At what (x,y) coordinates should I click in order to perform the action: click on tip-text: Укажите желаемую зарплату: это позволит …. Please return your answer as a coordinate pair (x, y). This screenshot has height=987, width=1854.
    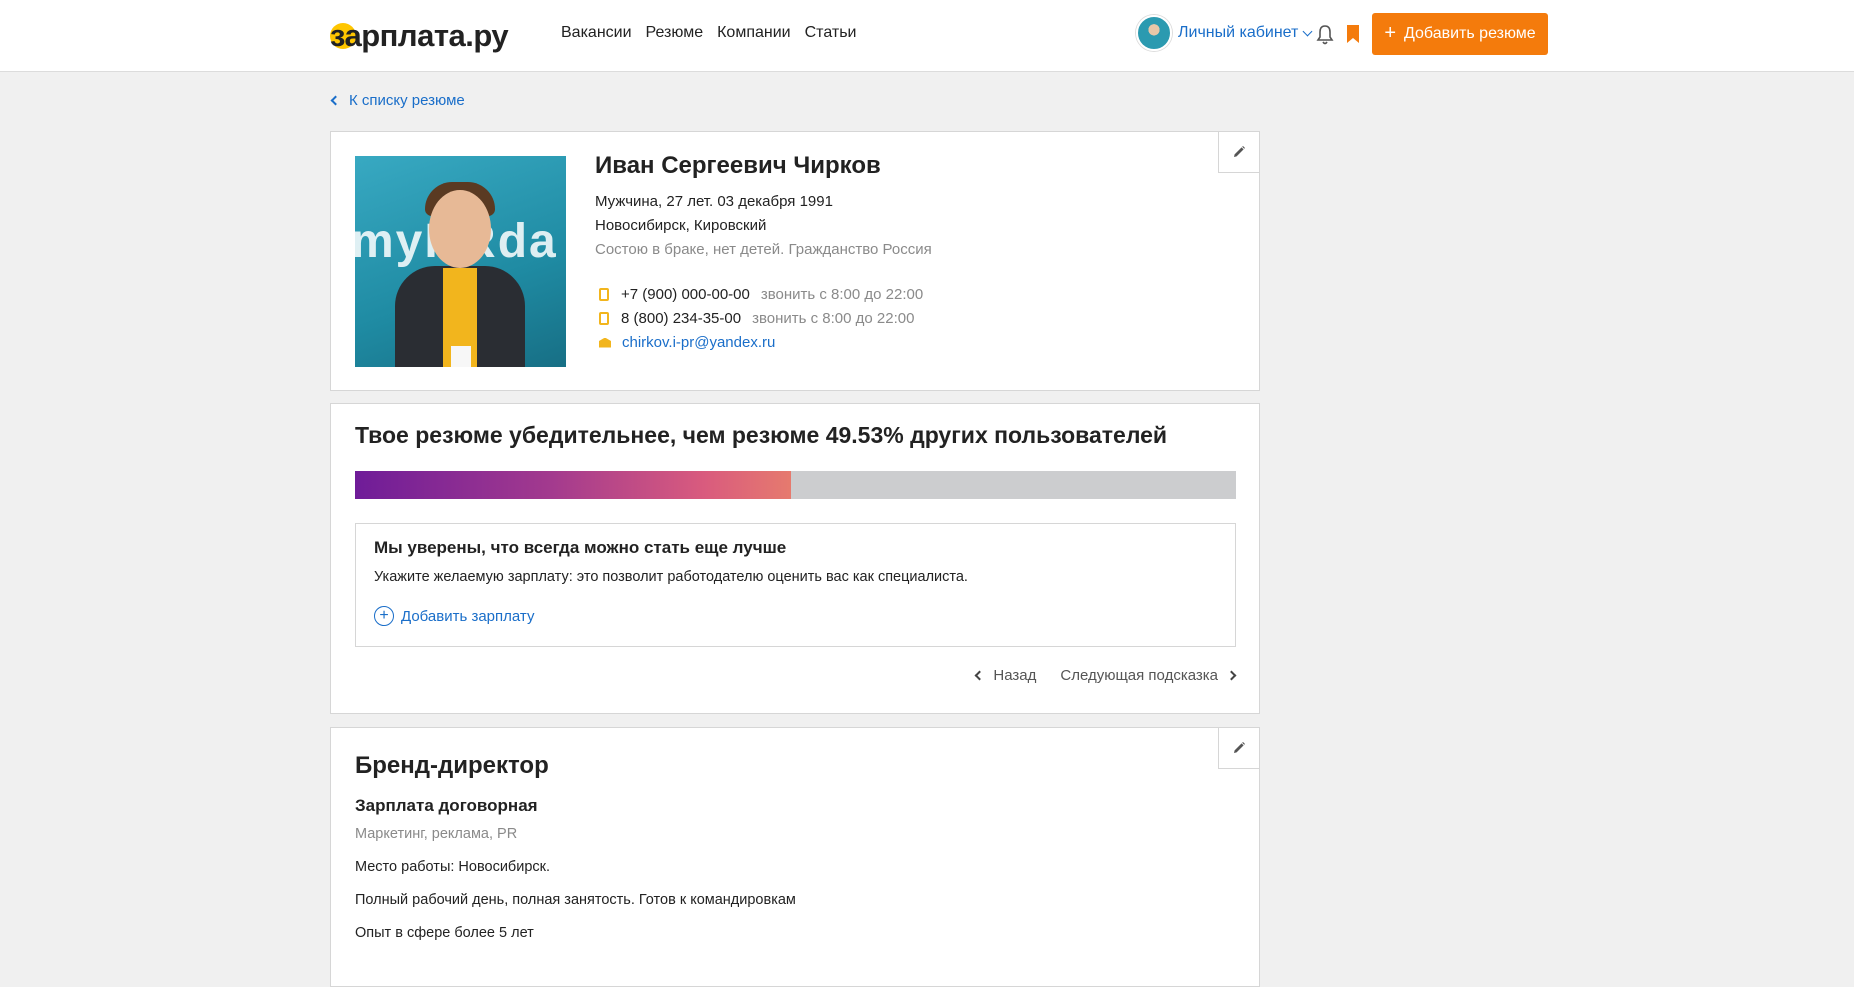
    Looking at the image, I should click on (671, 577).